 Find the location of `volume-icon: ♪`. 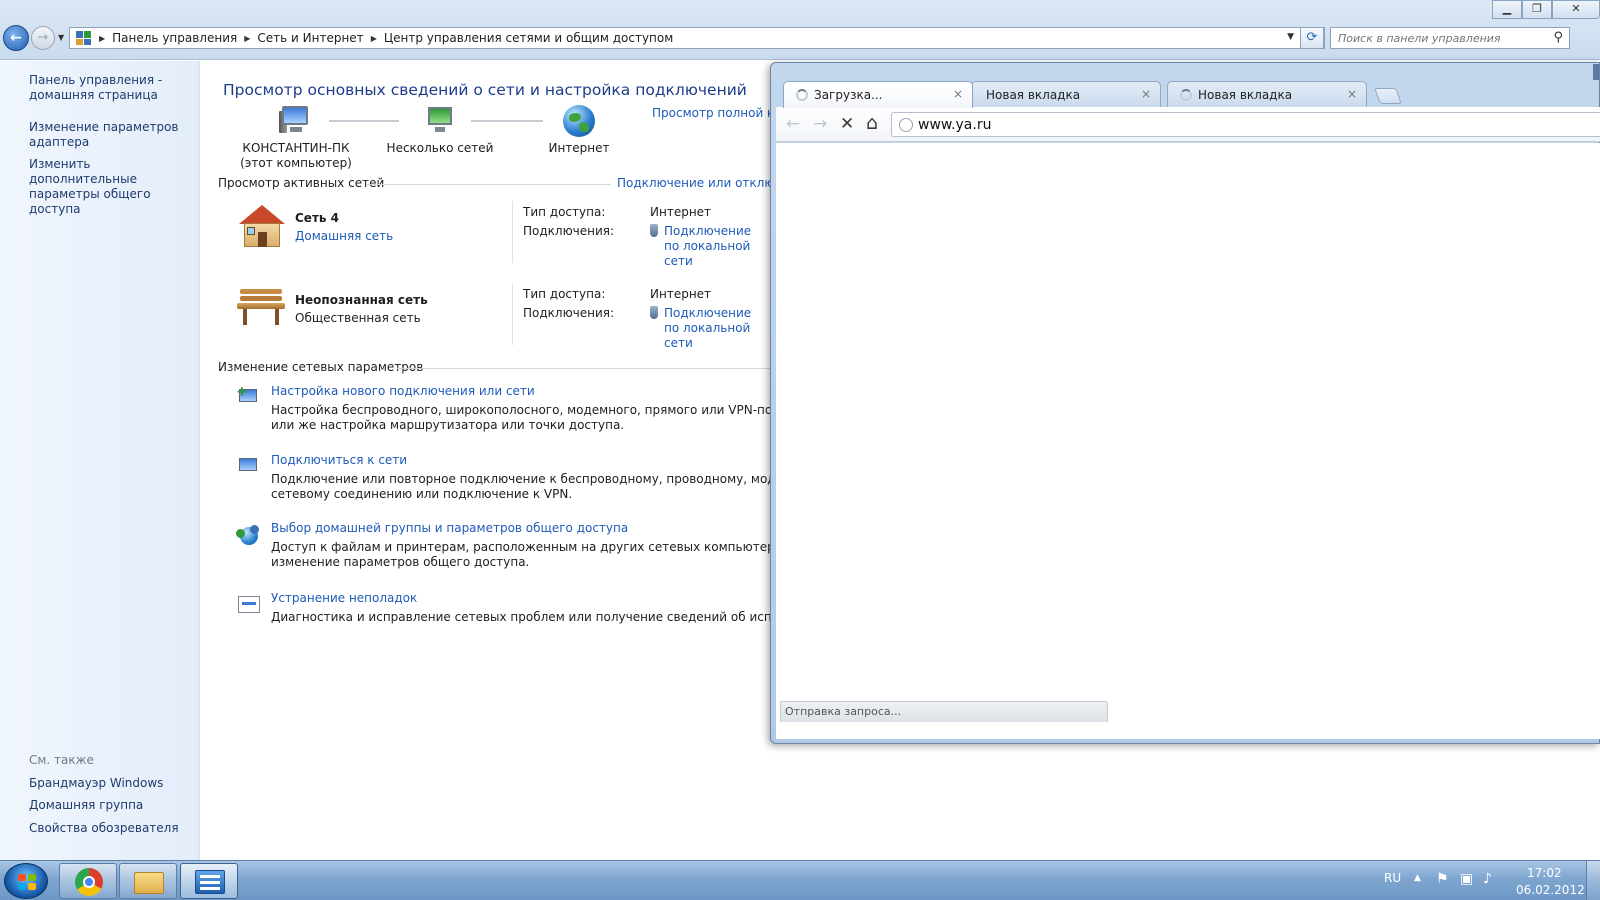

volume-icon: ♪ is located at coordinates (1487, 879).